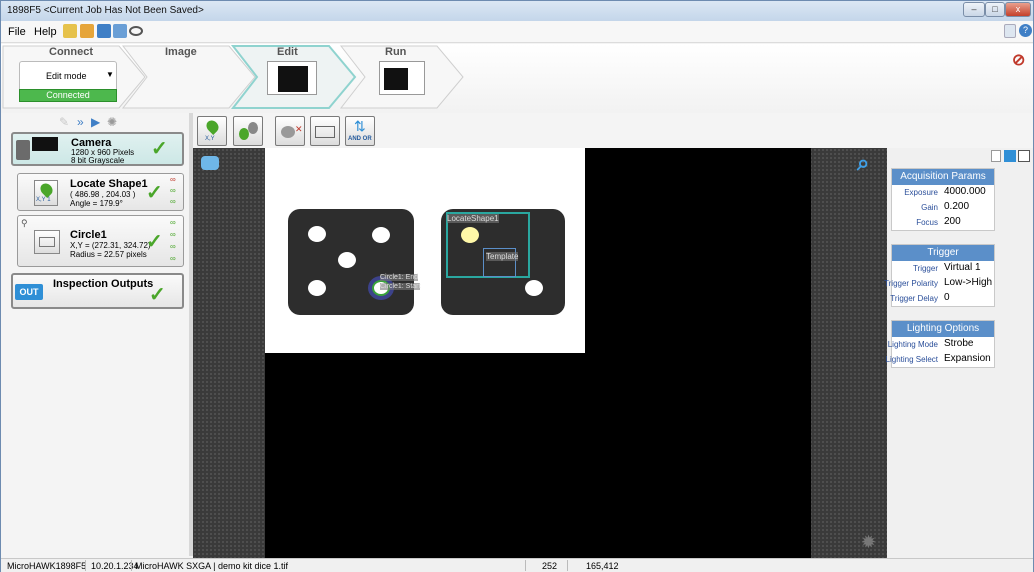  What do you see at coordinates (868, 542) in the screenshot?
I see `viewer-settings-icon: ✹` at bounding box center [868, 542].